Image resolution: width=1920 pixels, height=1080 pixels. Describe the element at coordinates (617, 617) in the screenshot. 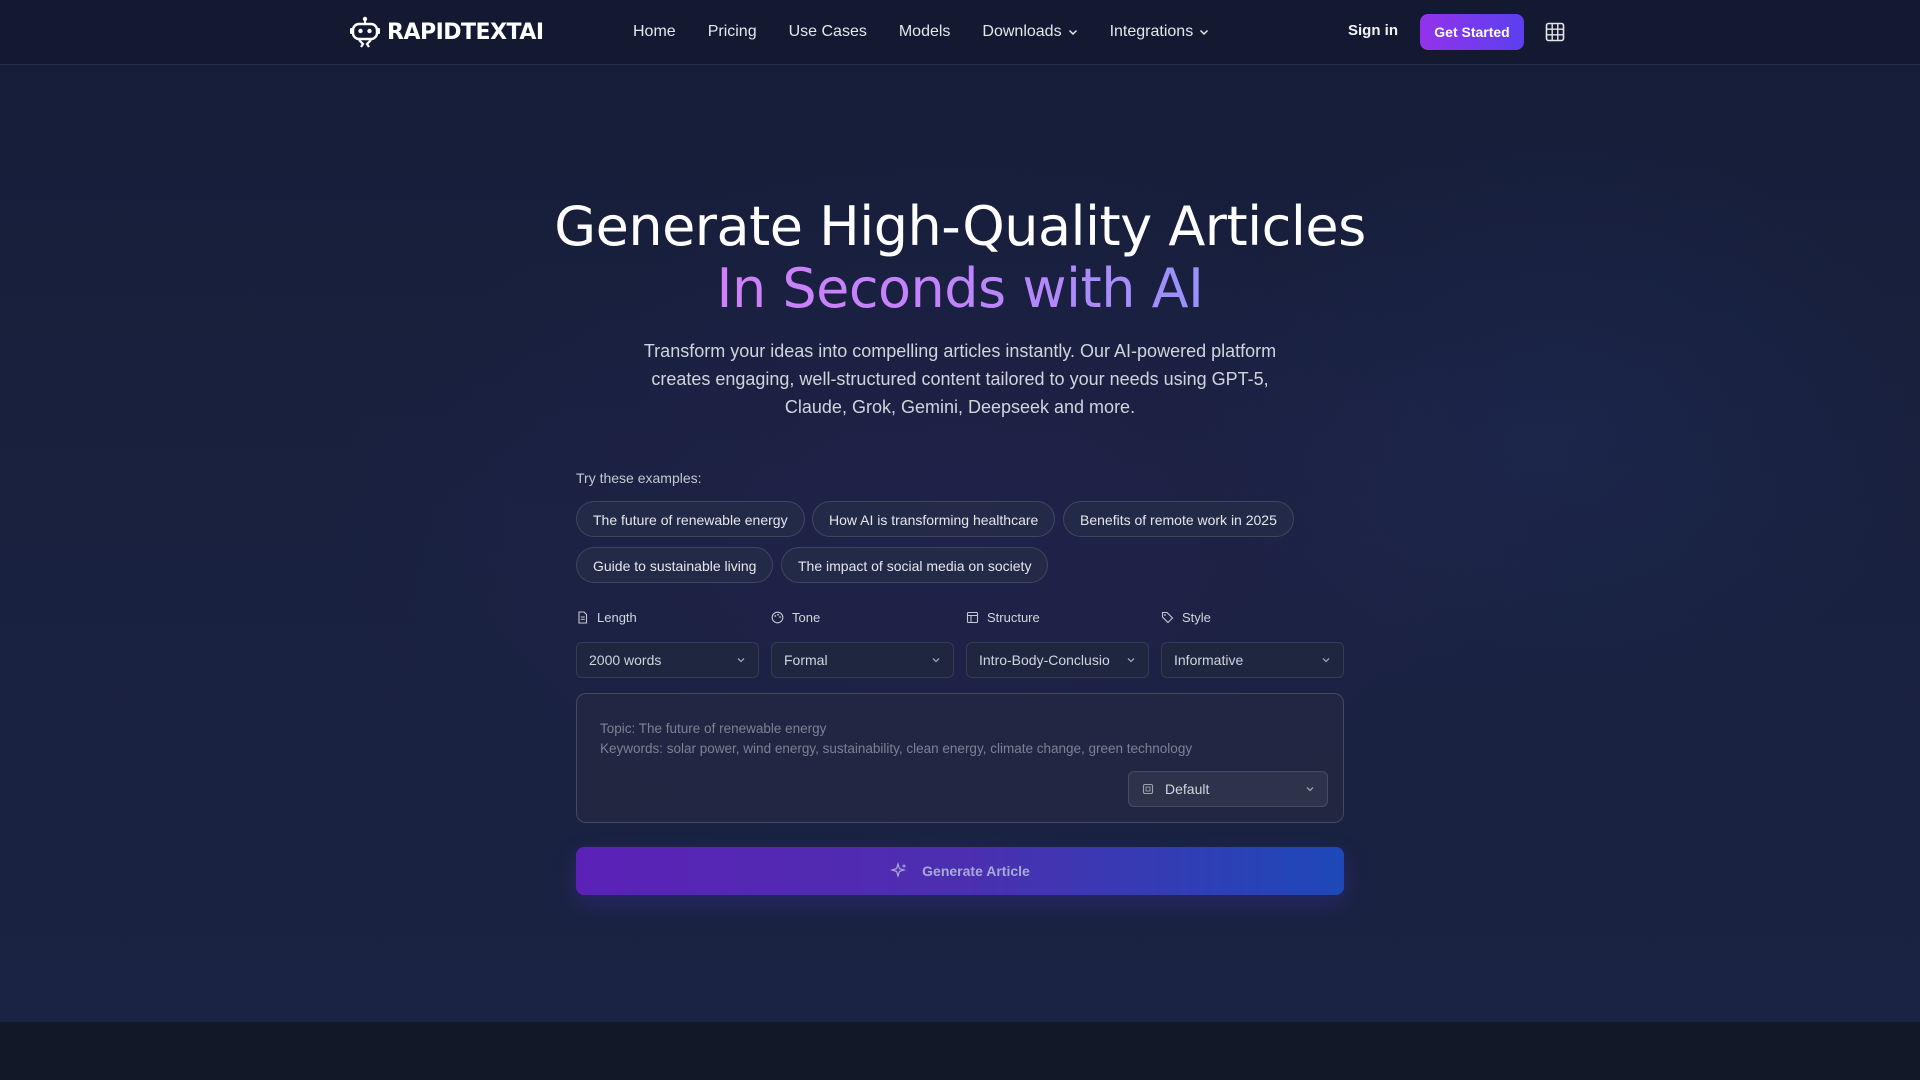

I see `length-label: Length` at that location.